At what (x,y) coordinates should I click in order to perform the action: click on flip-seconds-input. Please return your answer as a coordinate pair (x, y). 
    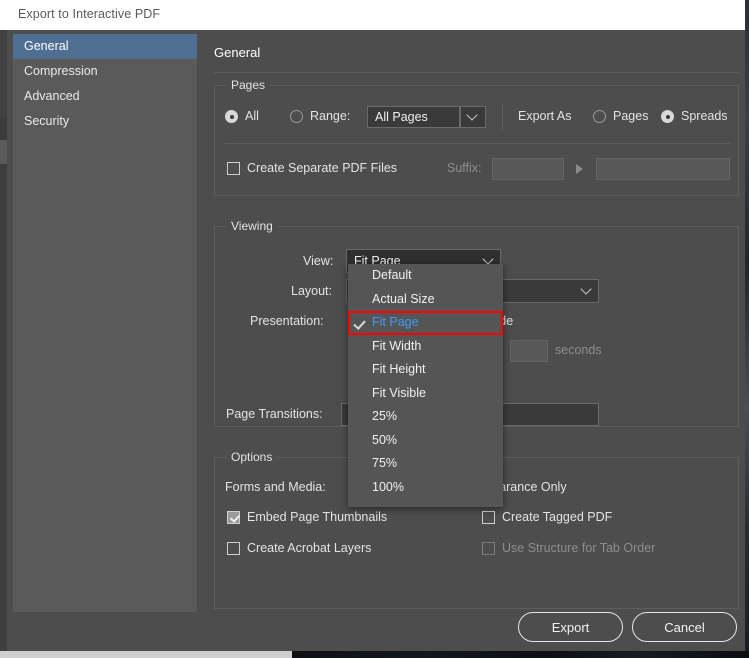
    Looking at the image, I should click on (529, 351).